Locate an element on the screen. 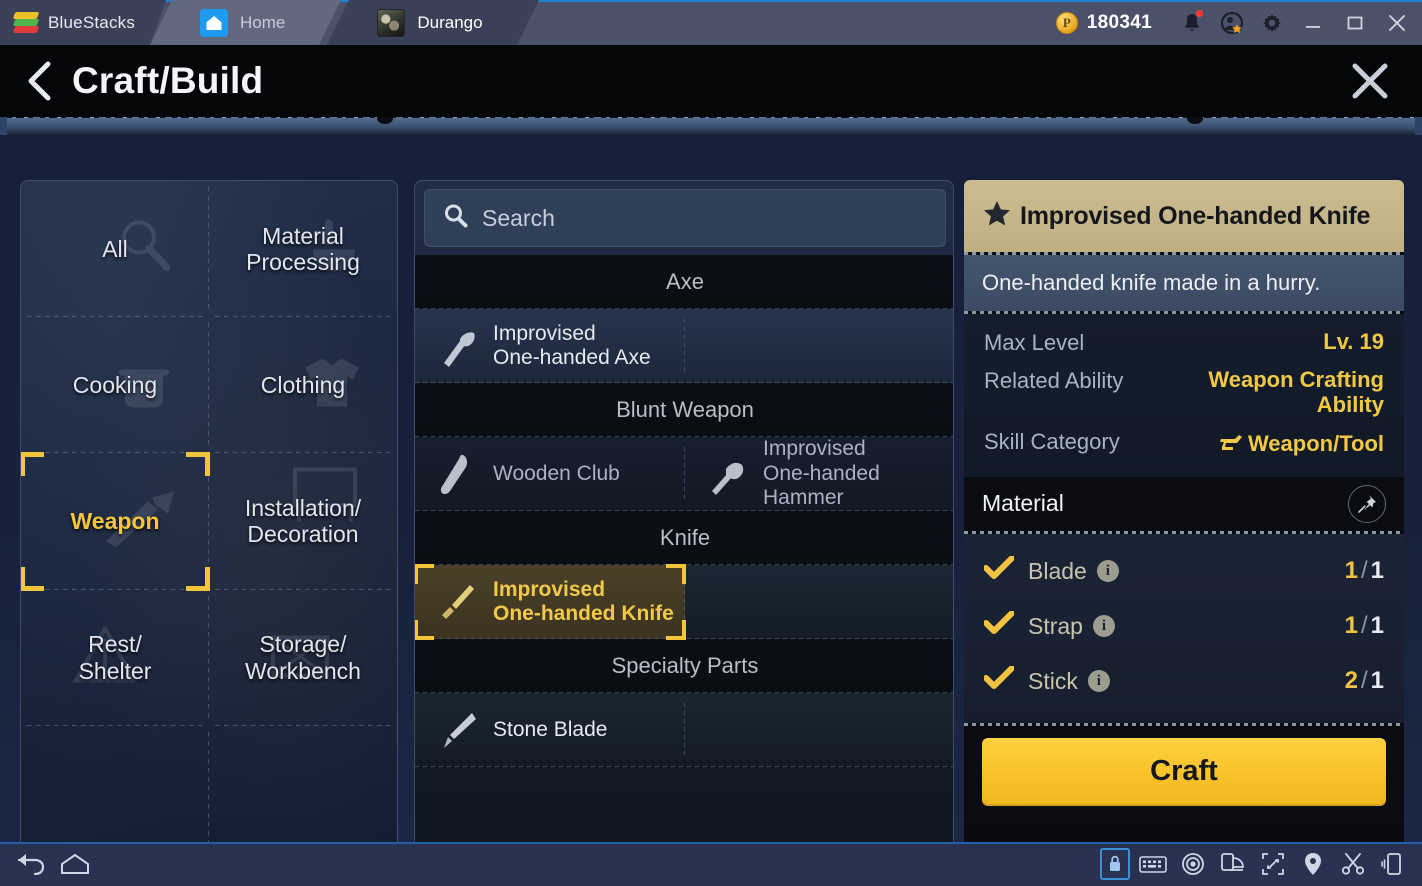 The image size is (1422, 886). material-name: Strap is located at coordinates (1055, 625).